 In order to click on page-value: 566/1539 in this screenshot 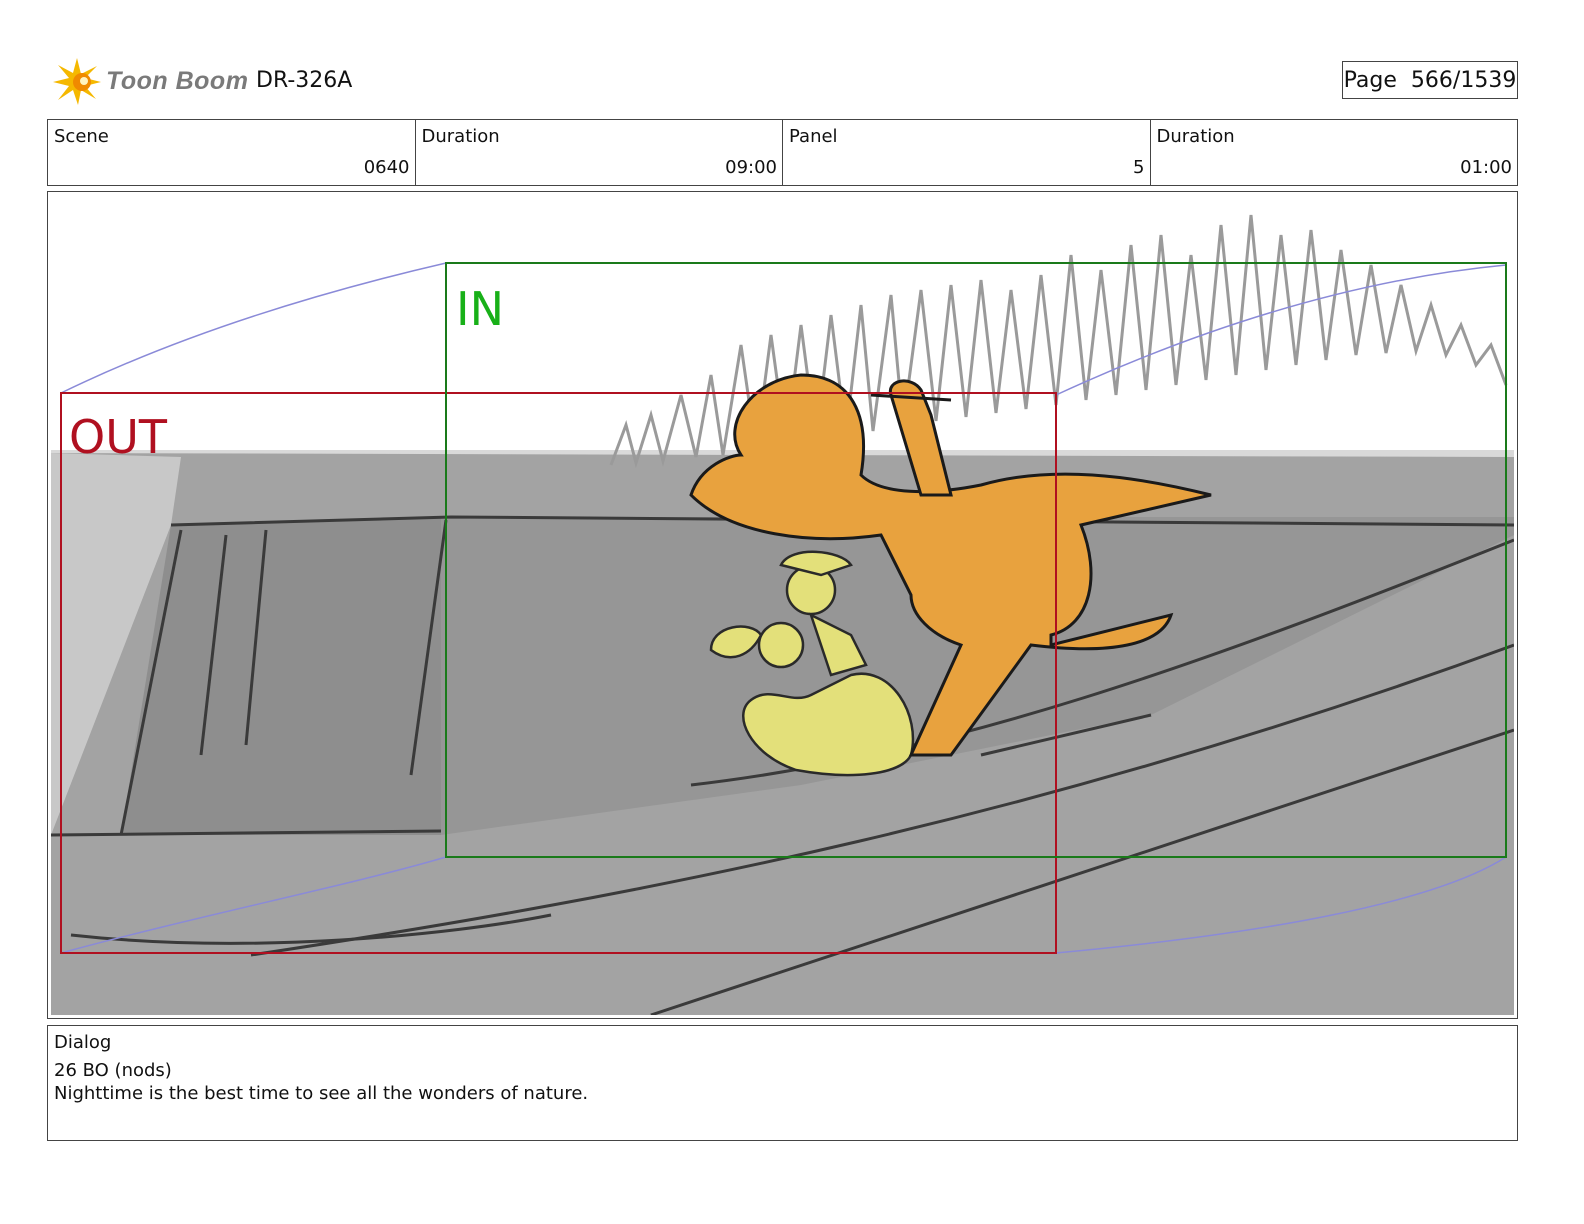, I will do `click(1463, 80)`.